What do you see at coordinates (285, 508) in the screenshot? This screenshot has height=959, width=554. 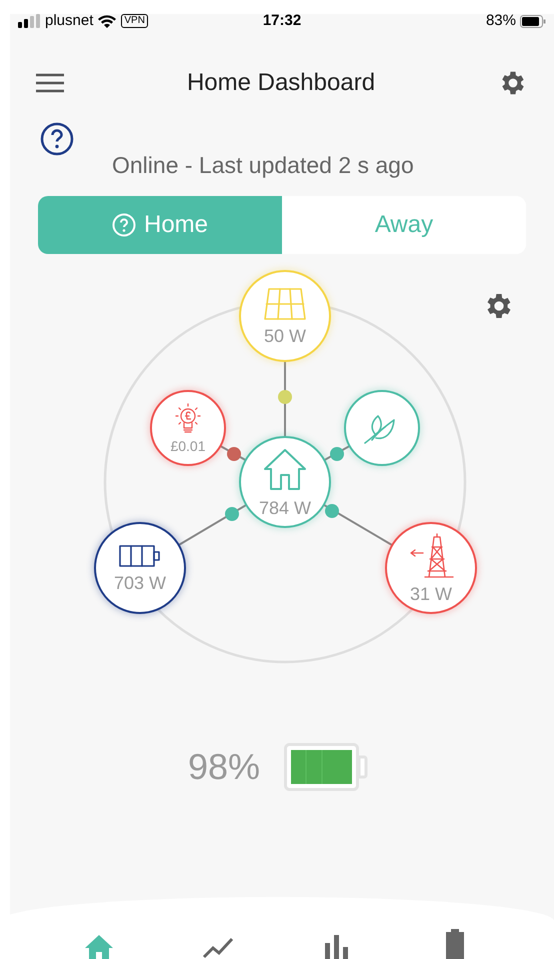 I see `node-value: 784 W` at bounding box center [285, 508].